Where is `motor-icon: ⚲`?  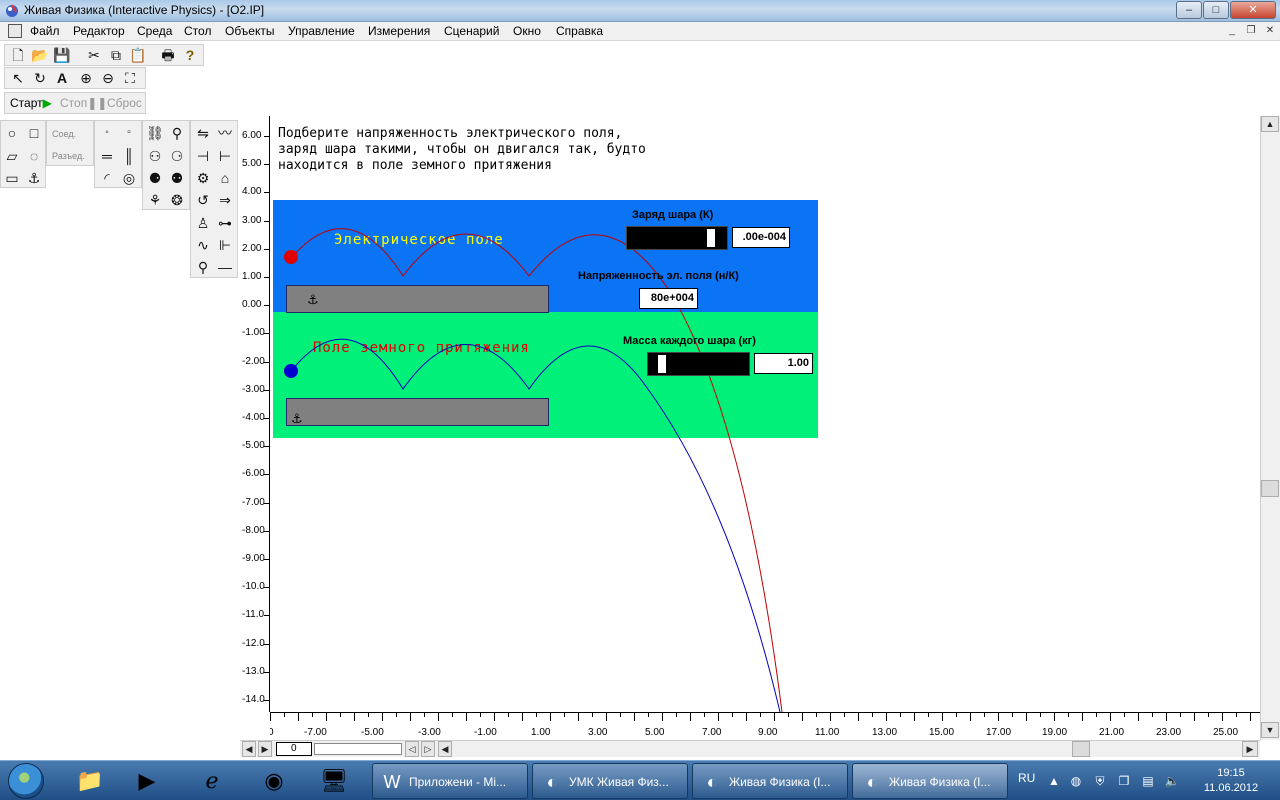 motor-icon: ⚲ is located at coordinates (203, 267).